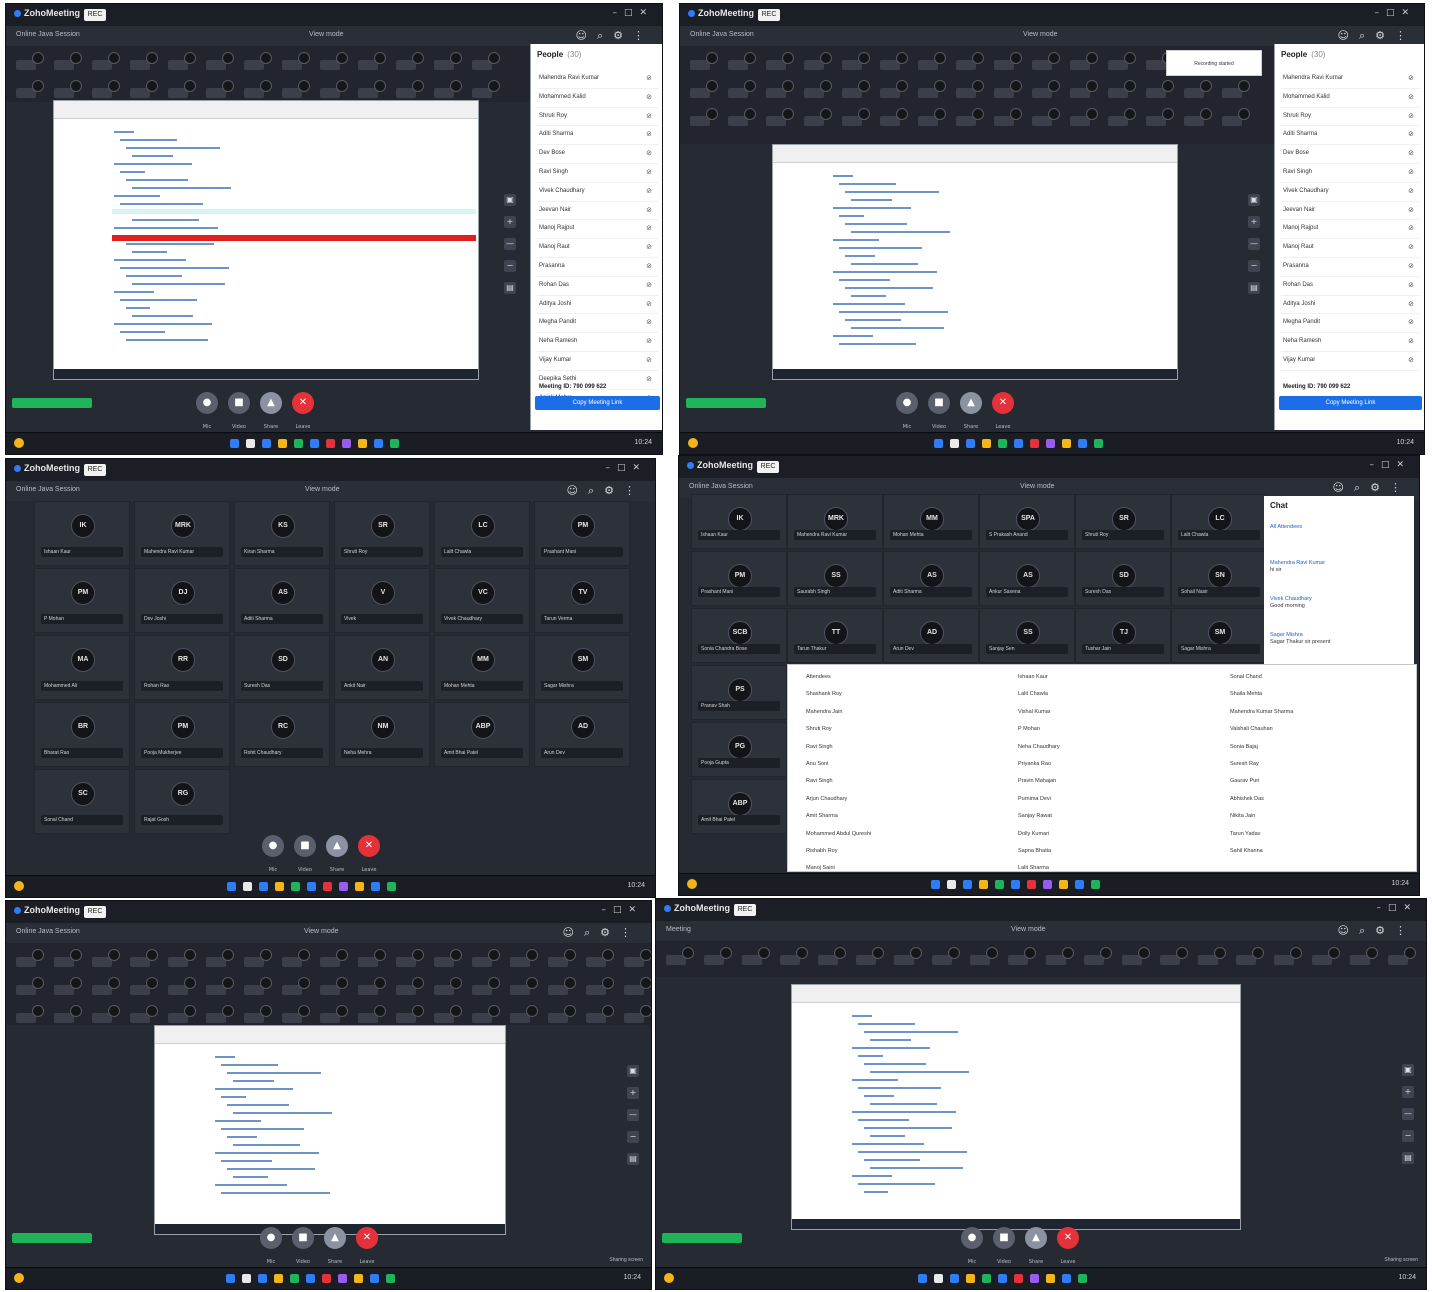 This screenshot has height=1292, width=1432. I want to click on list-item: Rohan Das ⊘, so click(597, 286).